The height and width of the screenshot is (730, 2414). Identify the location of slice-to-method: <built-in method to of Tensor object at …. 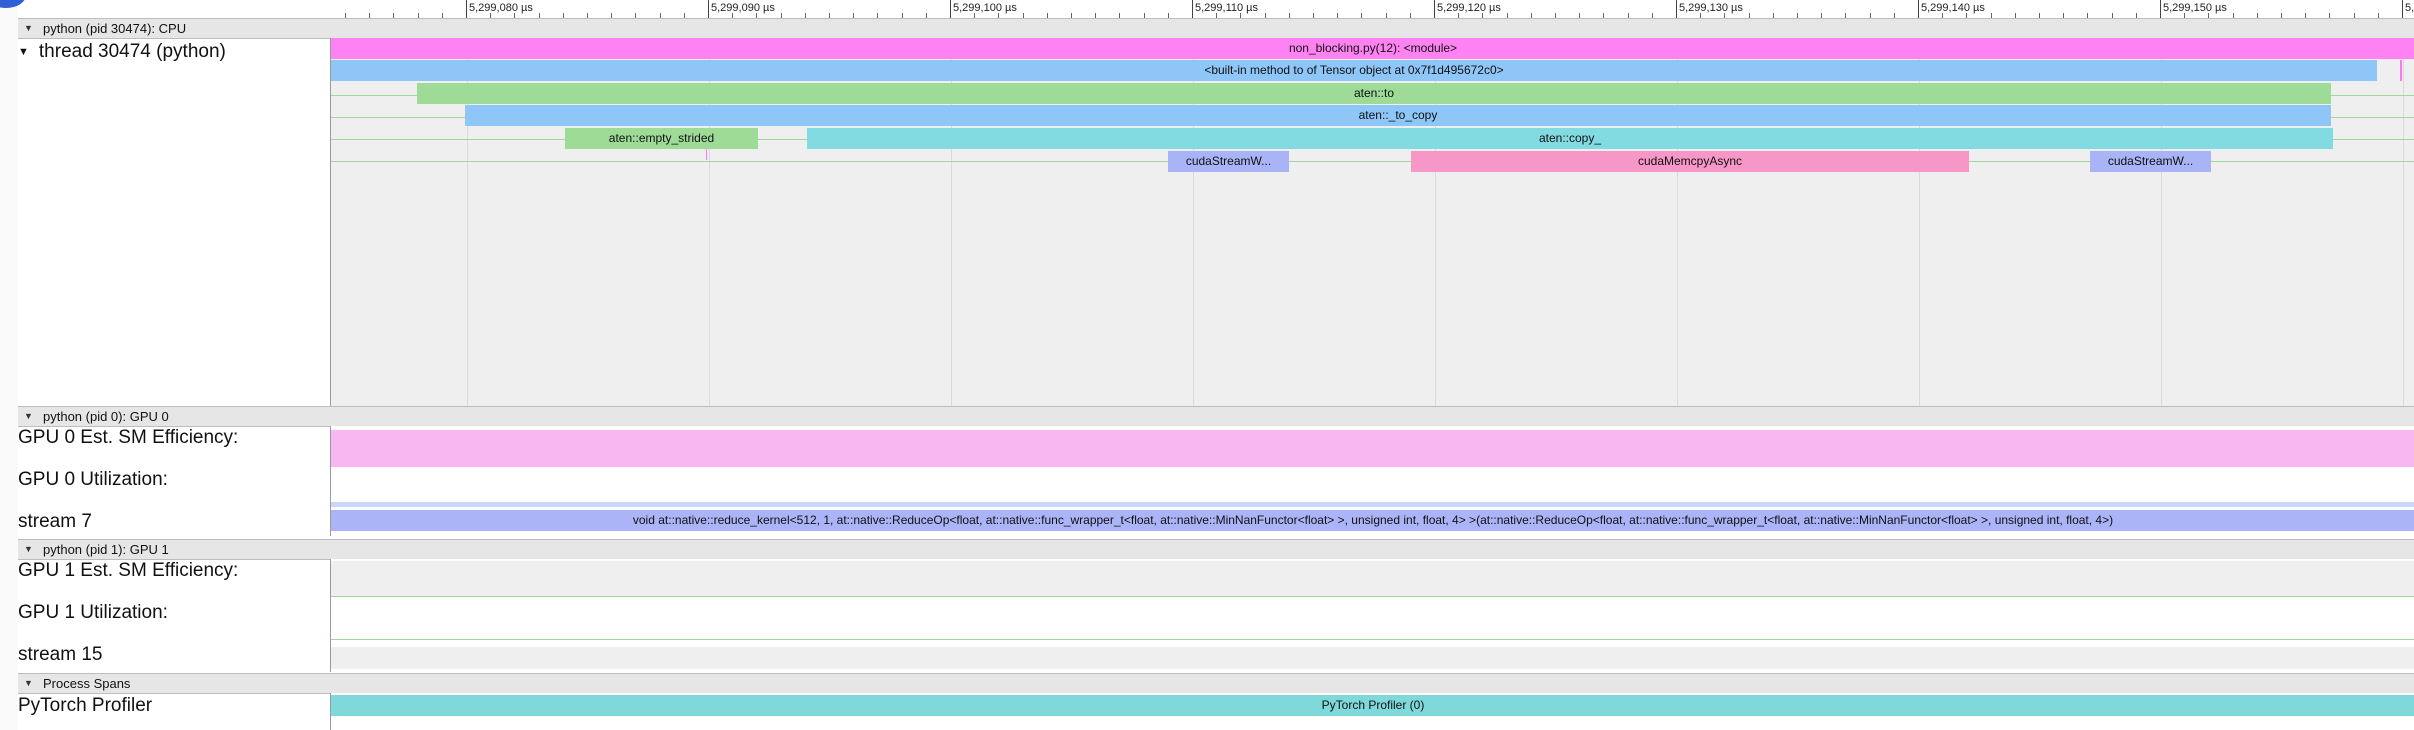
(1354, 70).